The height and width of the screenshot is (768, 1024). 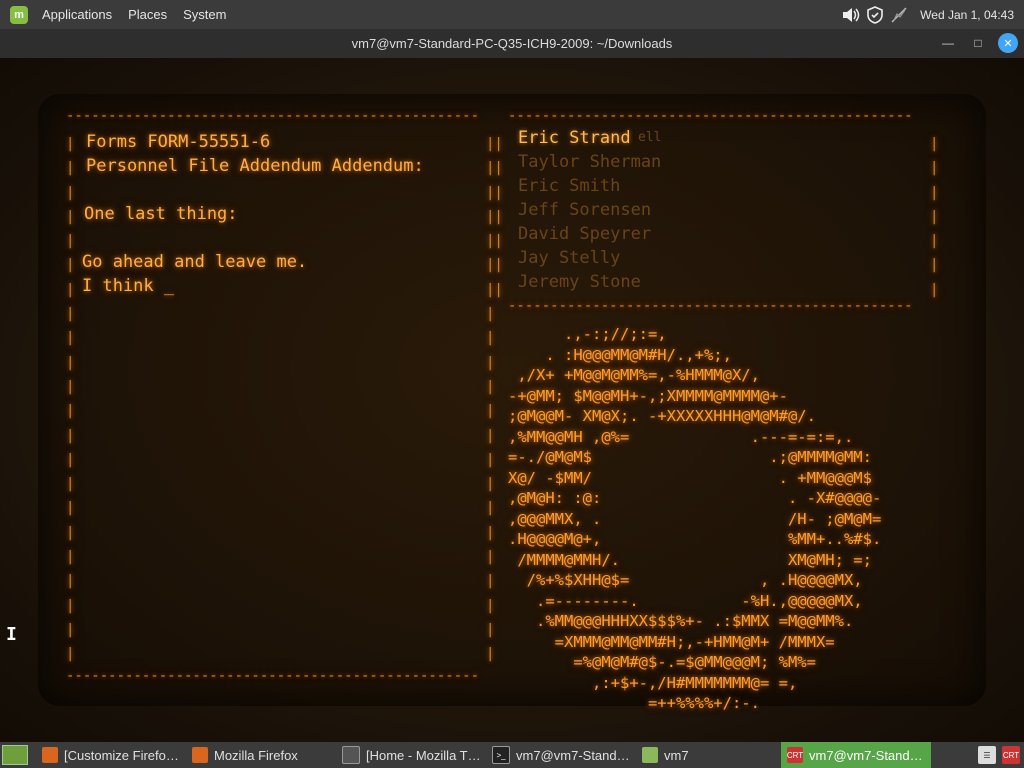 What do you see at coordinates (178, 142) in the screenshot?
I see `form-title: Forms FORM-55551-6` at bounding box center [178, 142].